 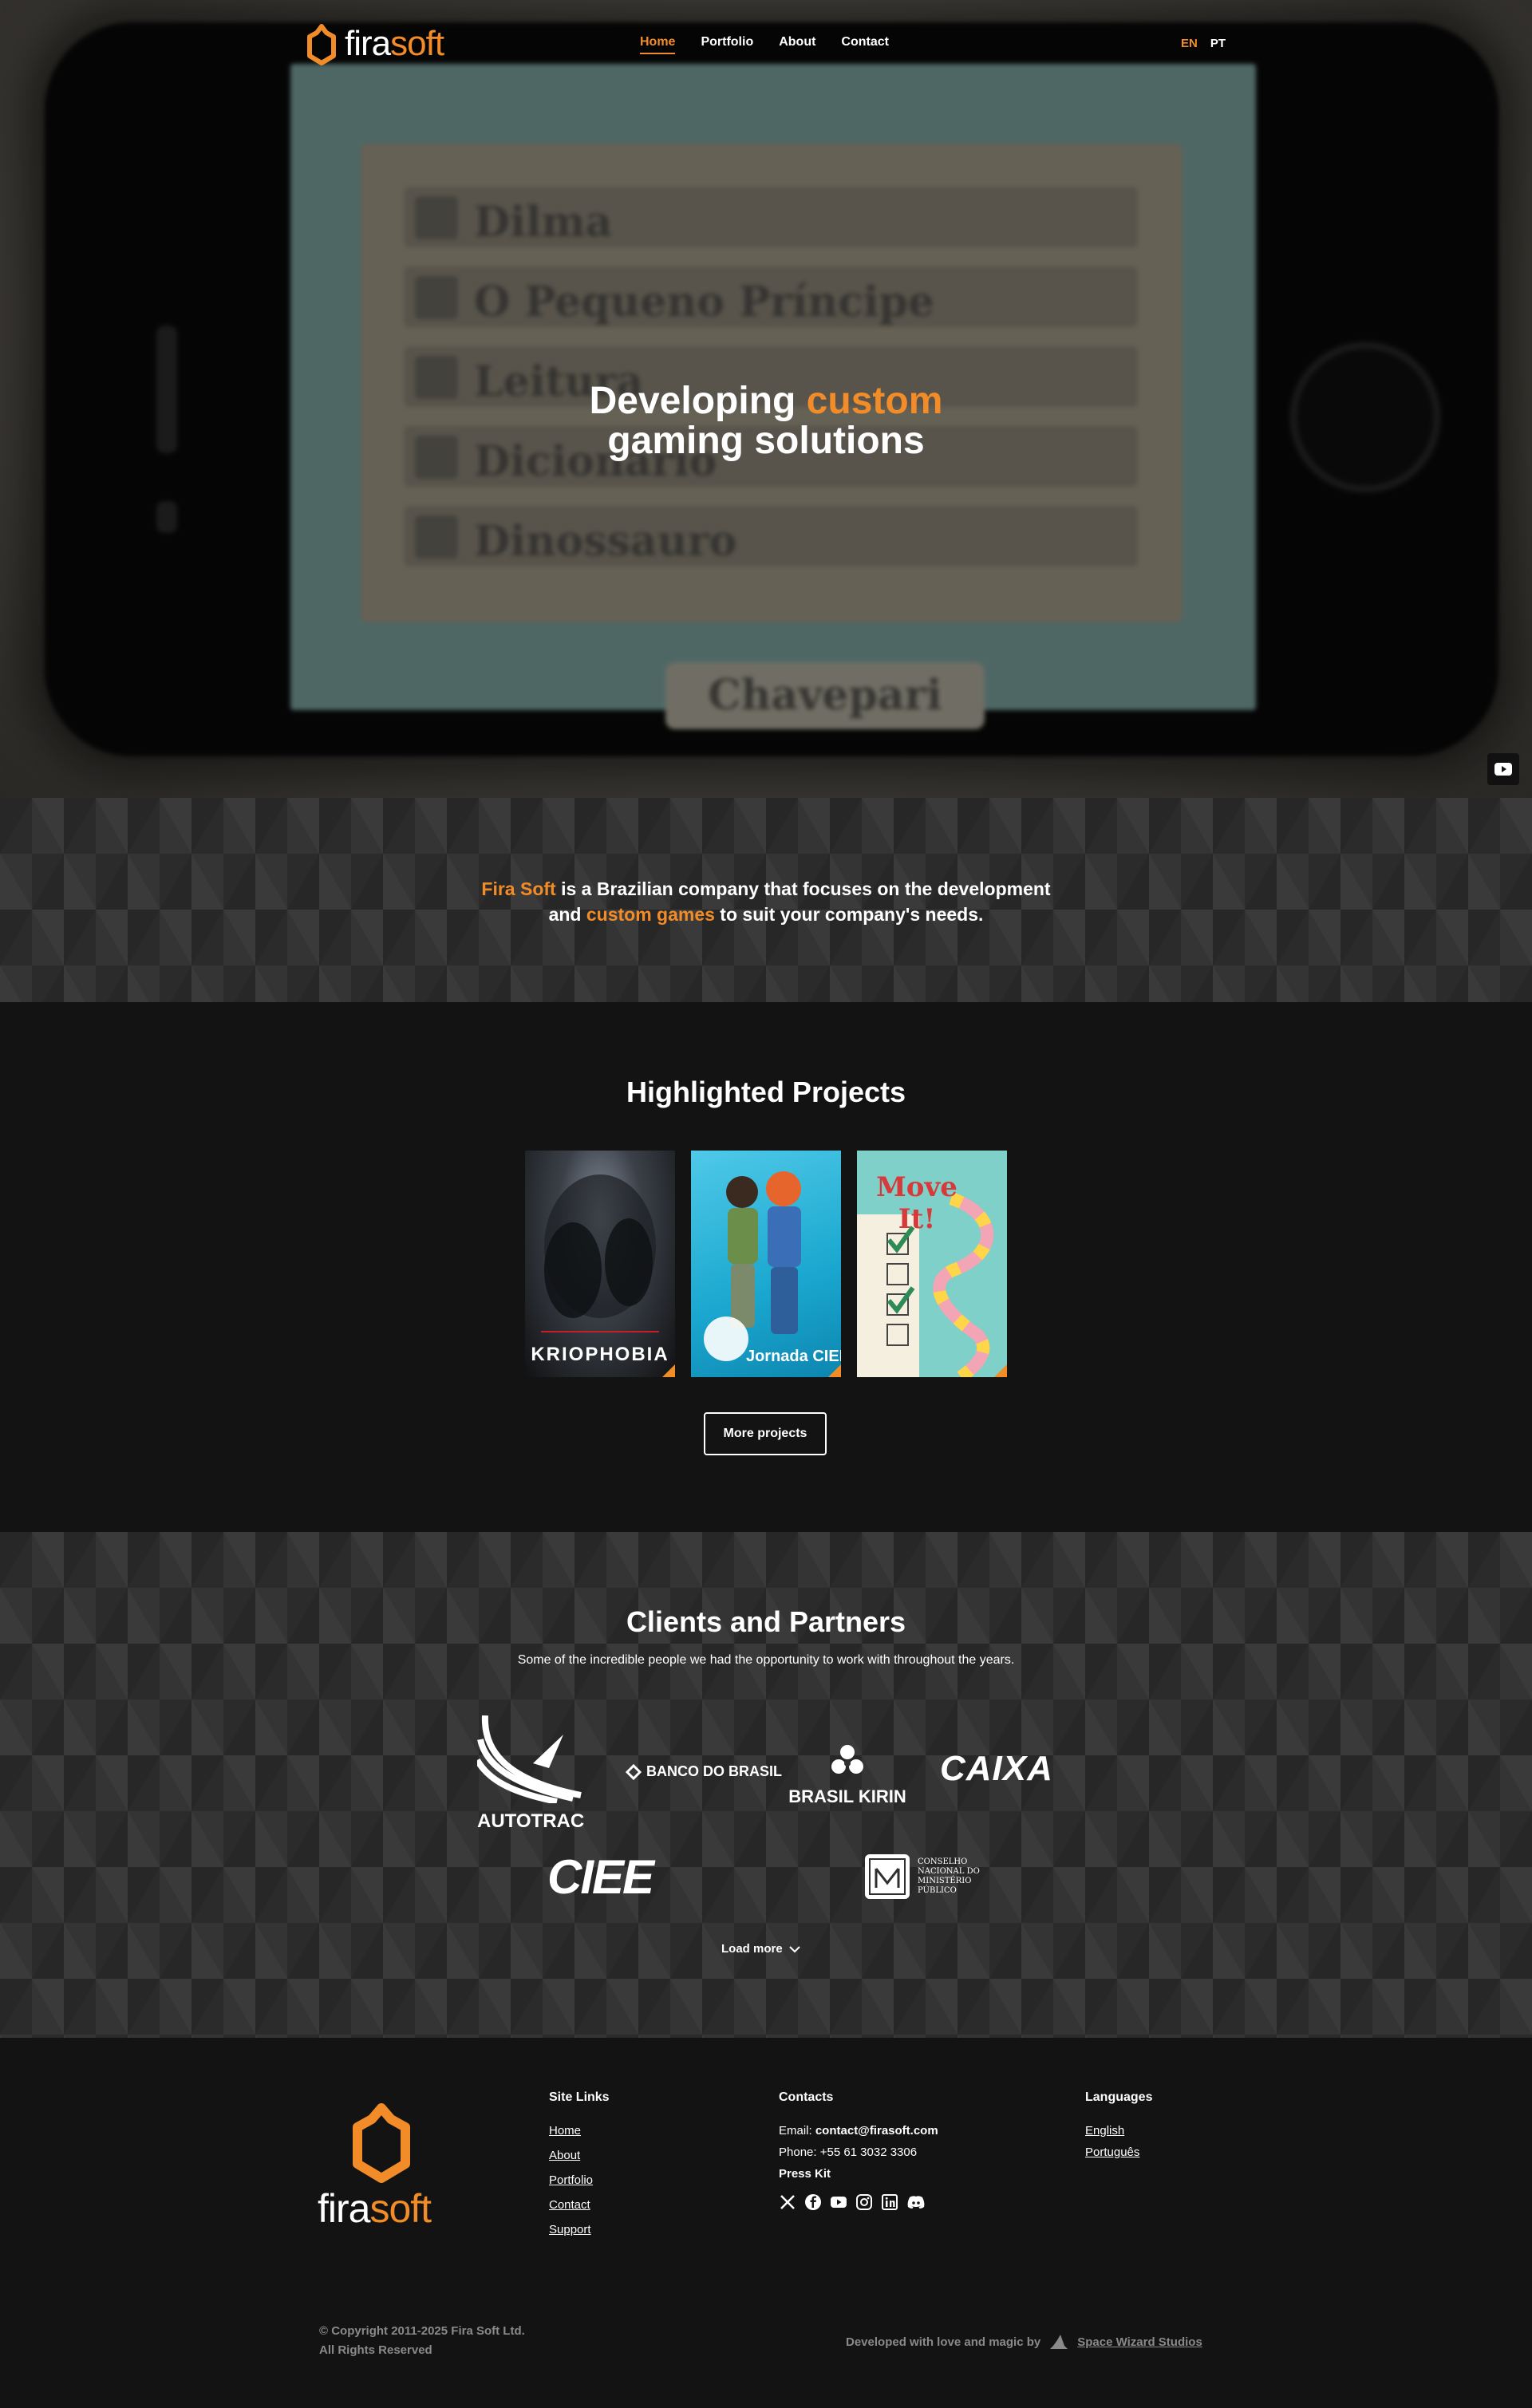 I want to click on discord-icon, so click(x=916, y=2202).